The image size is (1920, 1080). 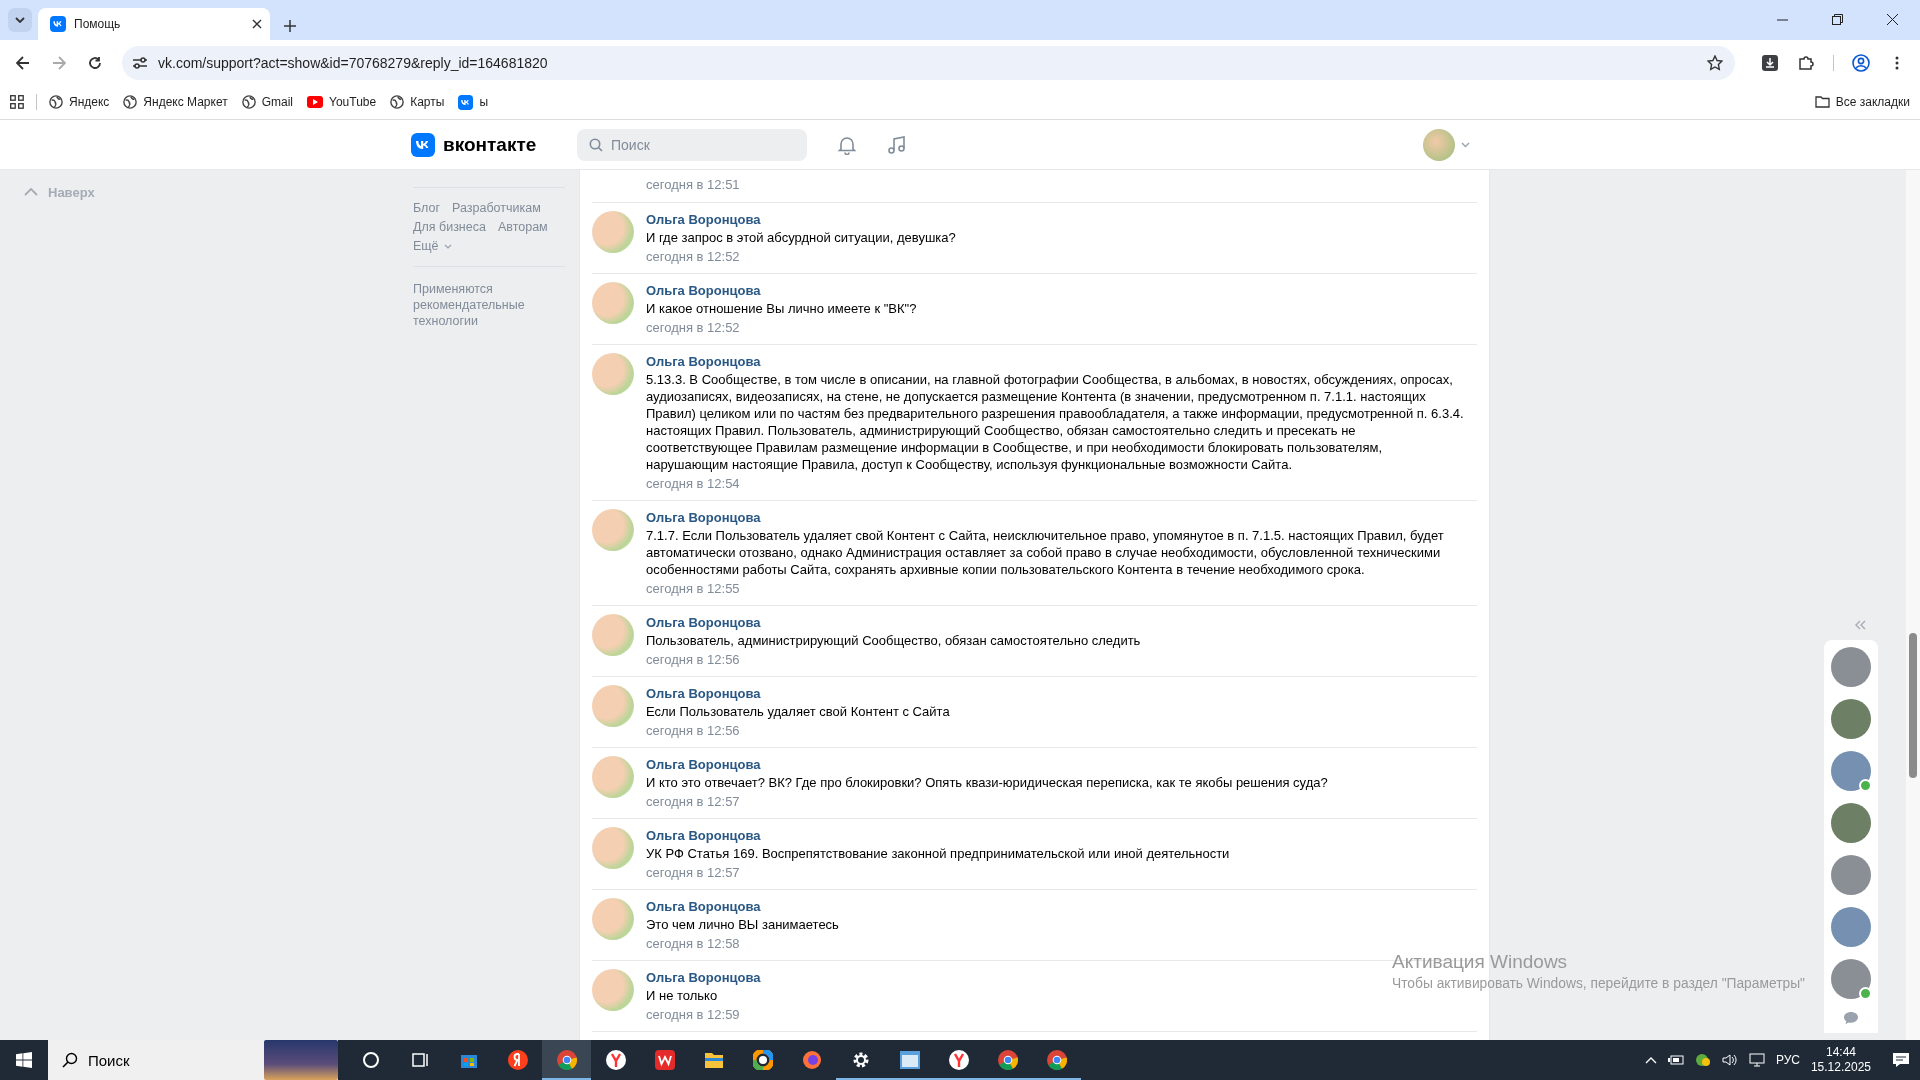 I want to click on activation-watermark-title: Активация Windows, so click(x=1480, y=962).